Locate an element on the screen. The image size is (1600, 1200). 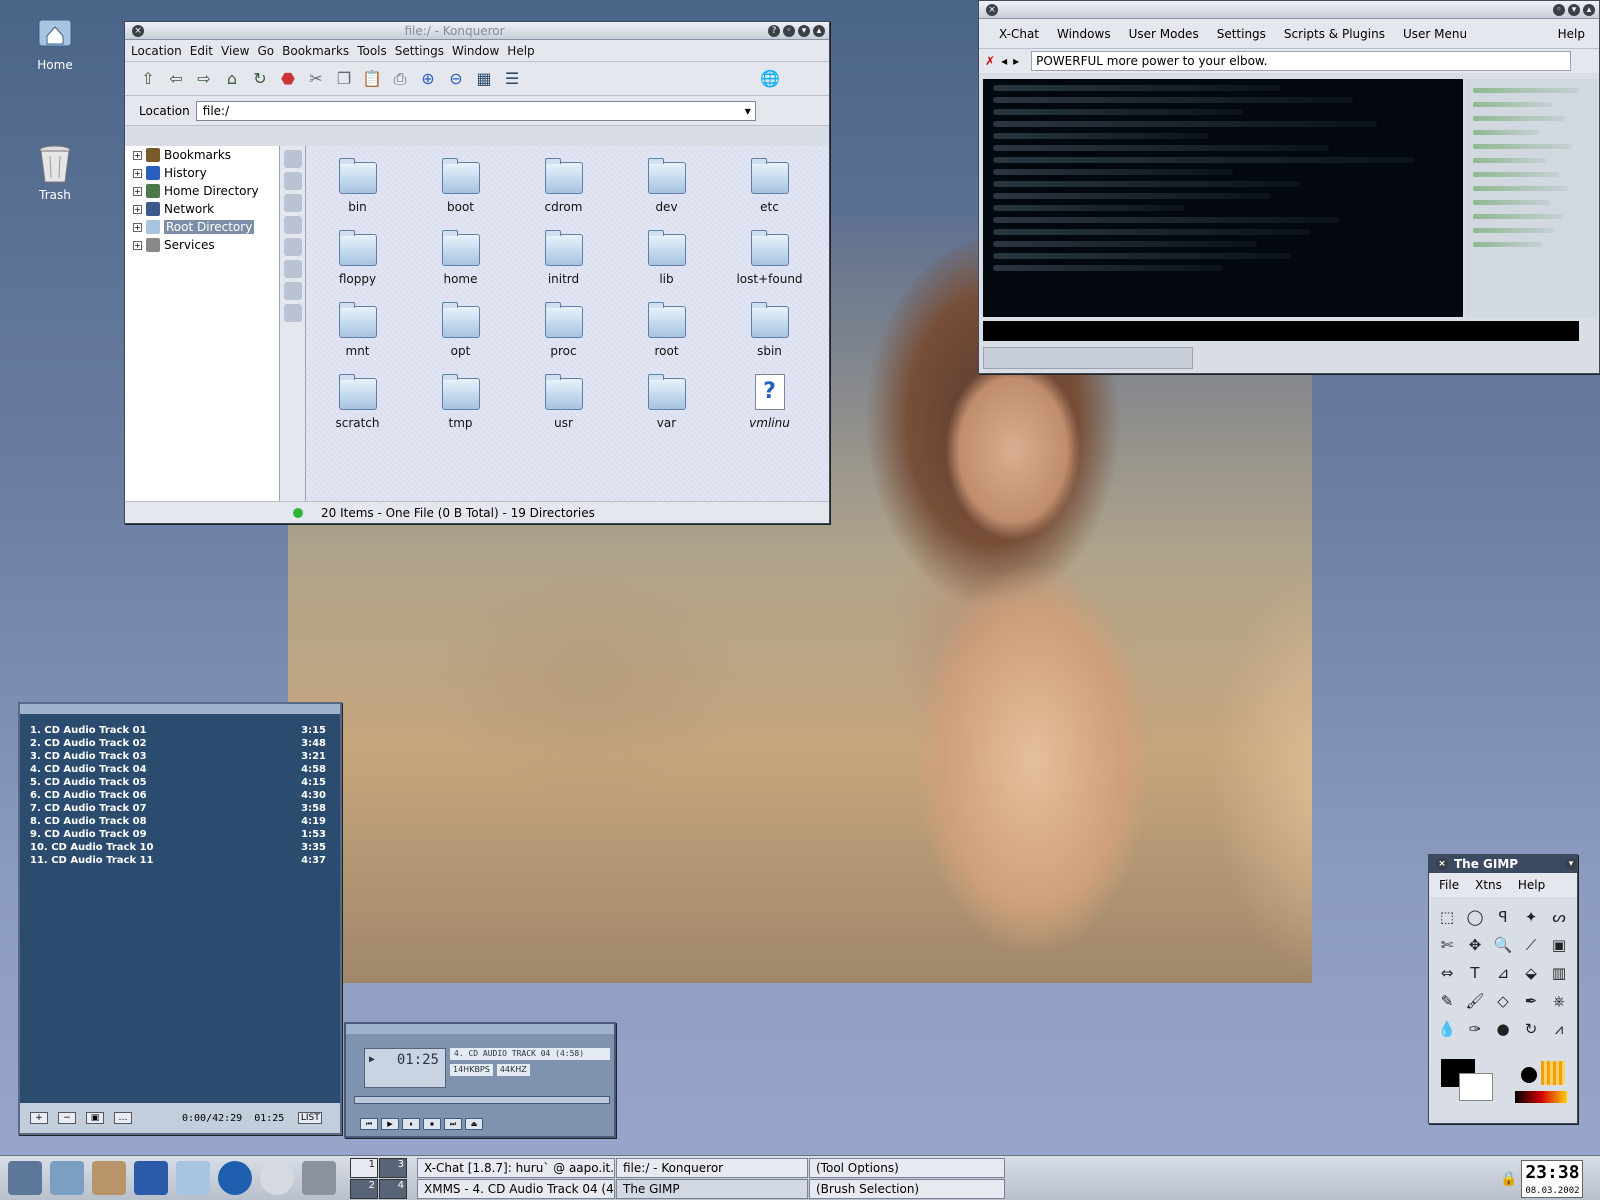
playlist-track: 4. CD Audio Track 04 4:58 is located at coordinates (180, 769).